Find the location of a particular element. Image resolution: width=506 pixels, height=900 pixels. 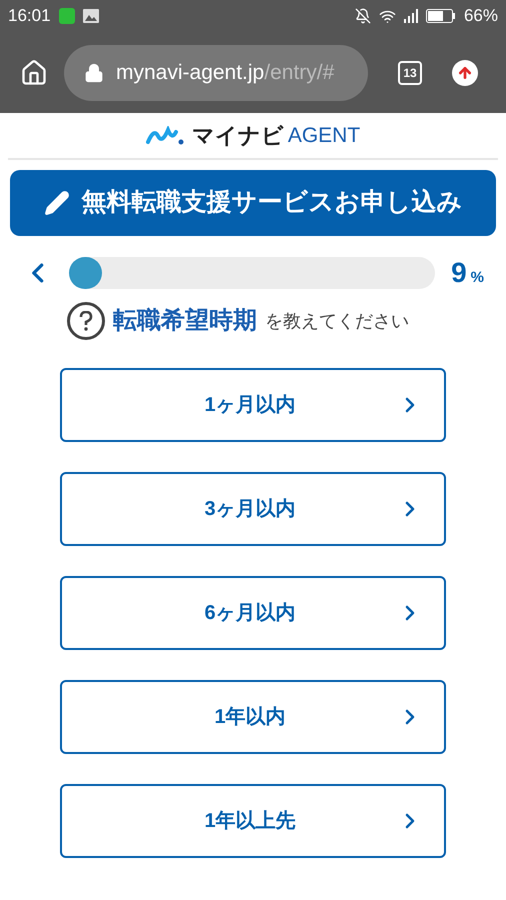

service-signup-button: 無料転職支援サービスお申し込み is located at coordinates (253, 203).